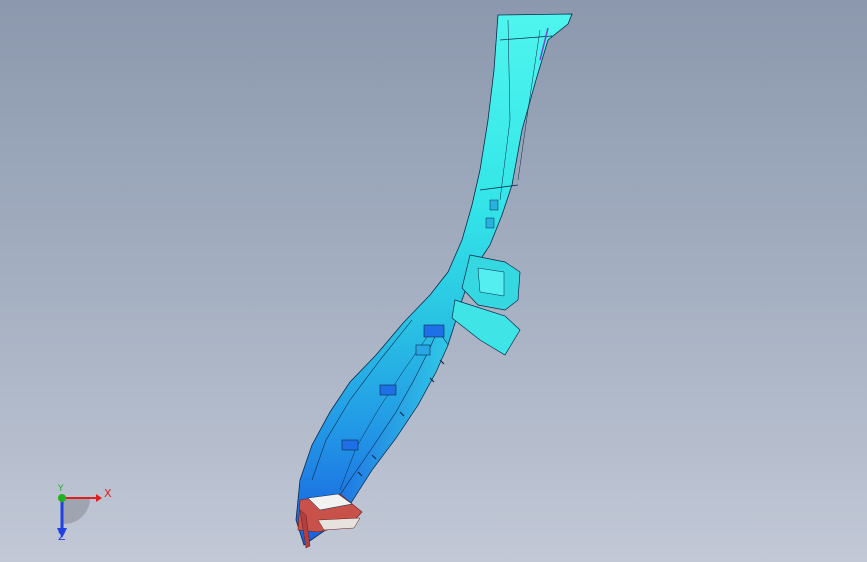 This screenshot has width=867, height=562. I want to click on z-axis-label: Z, so click(62, 536).